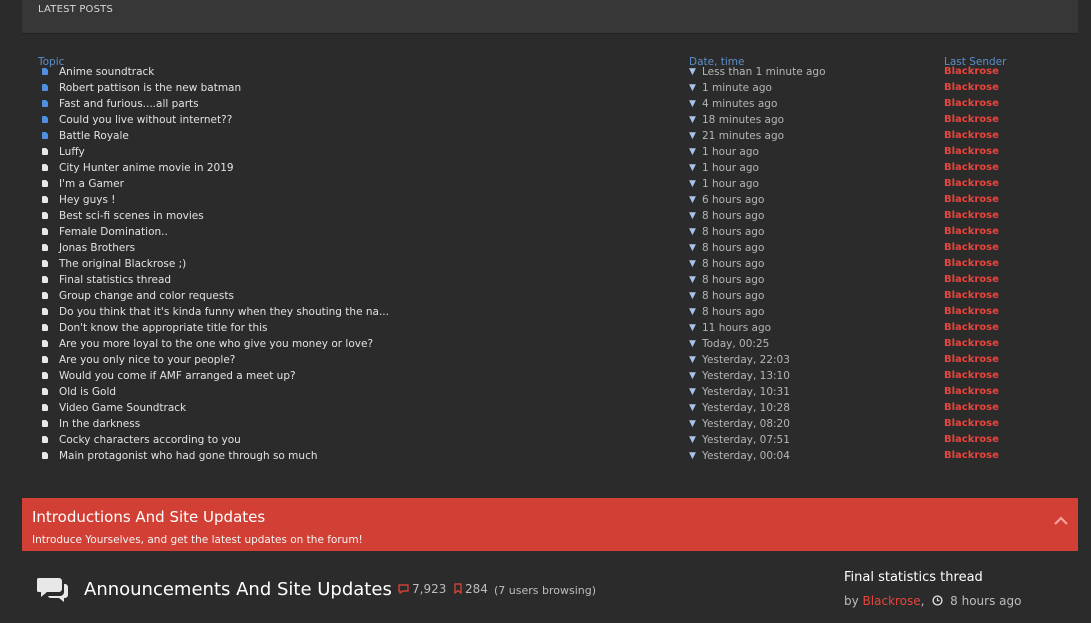 This screenshot has height=623, width=1091. Describe the element at coordinates (150, 88) in the screenshot. I see `topic-link: Robert pattison is the new batman` at that location.